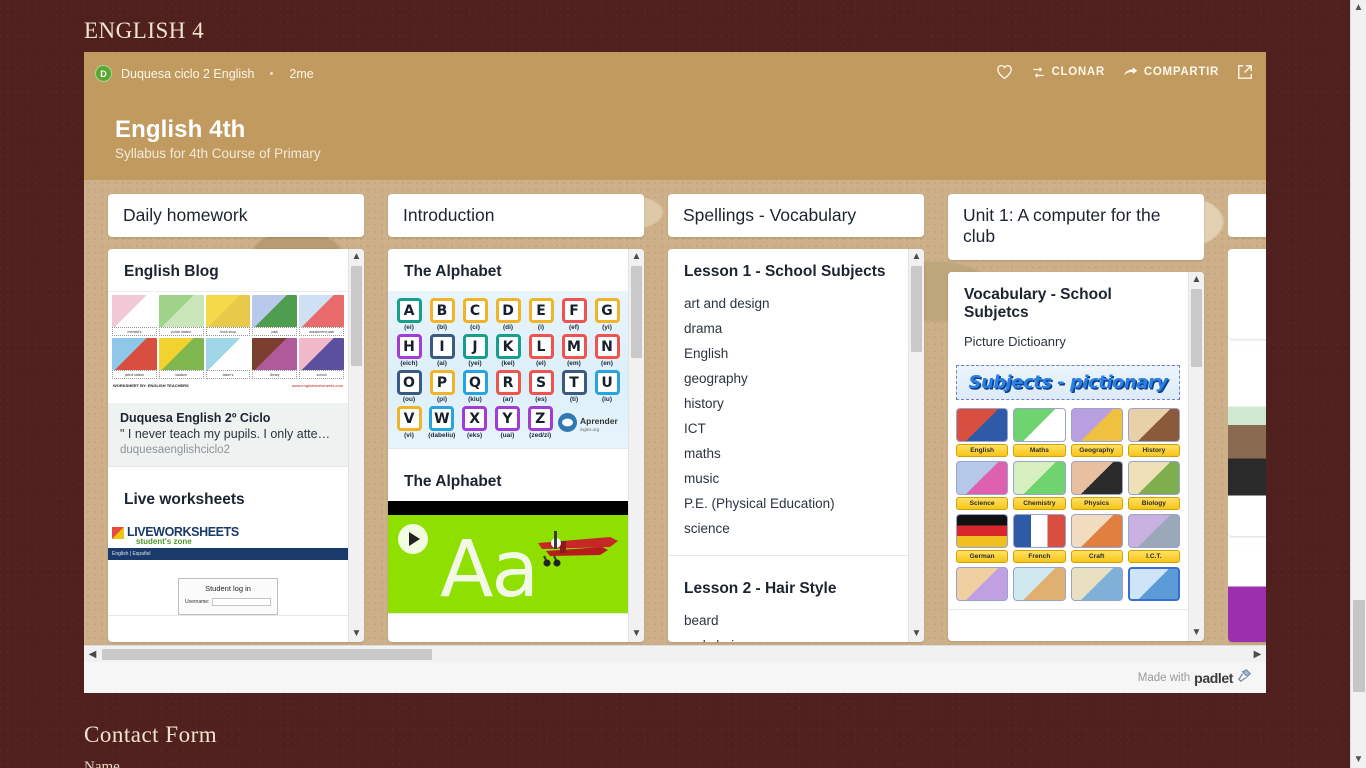 The height and width of the screenshot is (768, 1366). I want to click on aprender-domain: ingles.org, so click(589, 430).